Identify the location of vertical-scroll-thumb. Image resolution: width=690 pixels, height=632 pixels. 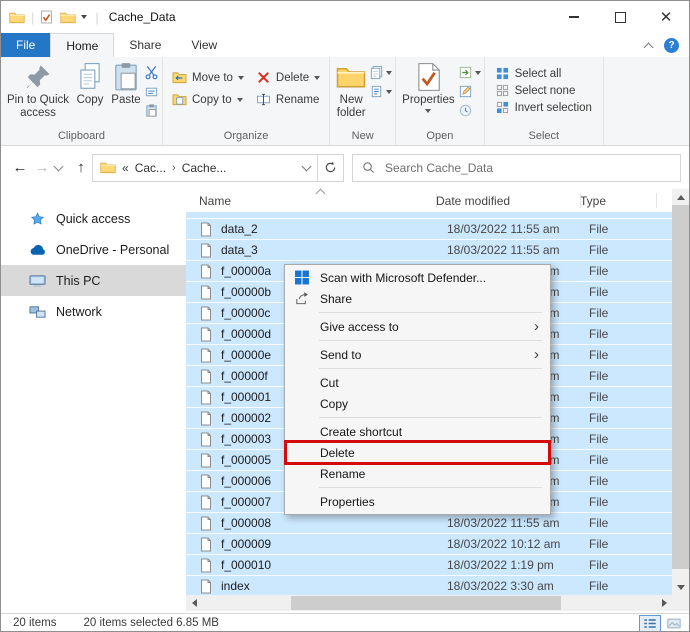
(680, 387).